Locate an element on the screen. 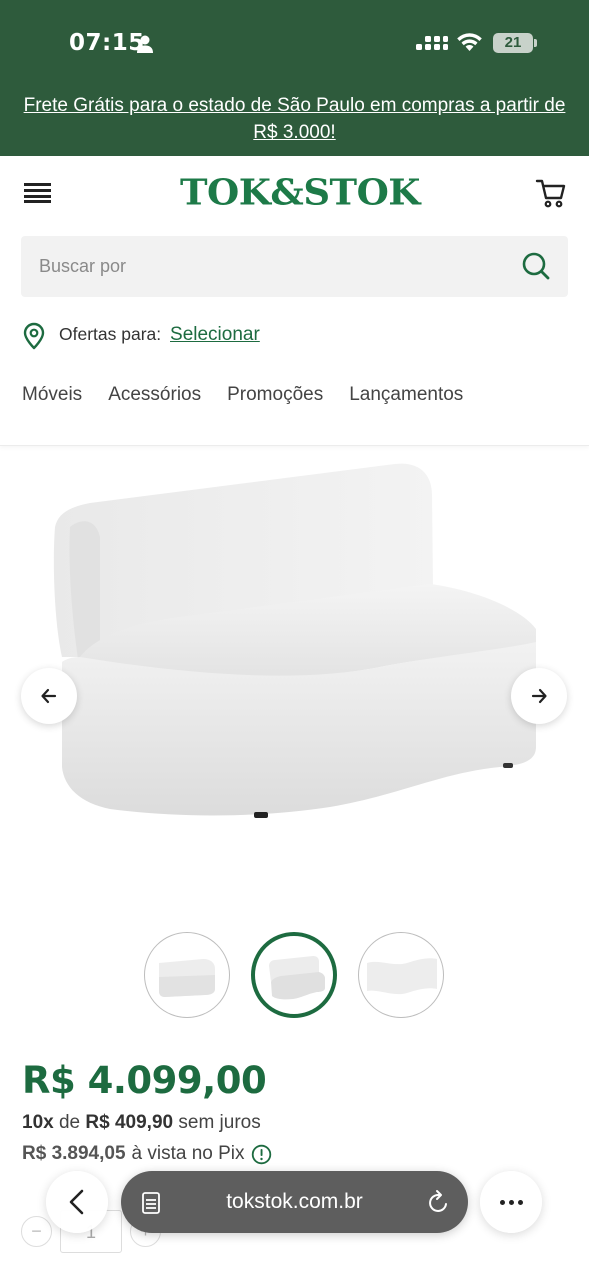 The height and width of the screenshot is (1280, 589). pix-price: R$ 3.894,05 is located at coordinates (74, 1153).